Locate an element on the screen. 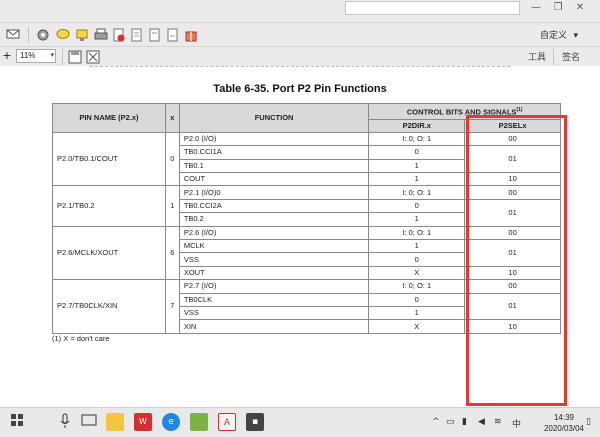 The image size is (600, 437). table-title: Table 6-35. Port P2 Pin Functions is located at coordinates (300, 89).